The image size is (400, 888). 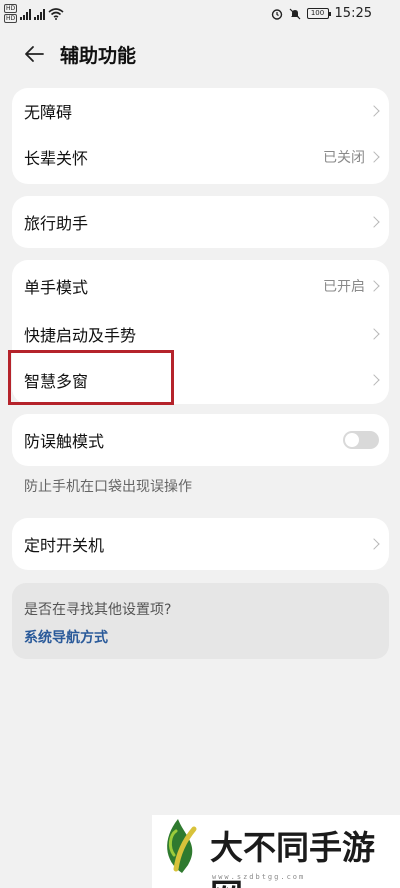 I want to click on battery-level: 100, so click(x=317, y=13).